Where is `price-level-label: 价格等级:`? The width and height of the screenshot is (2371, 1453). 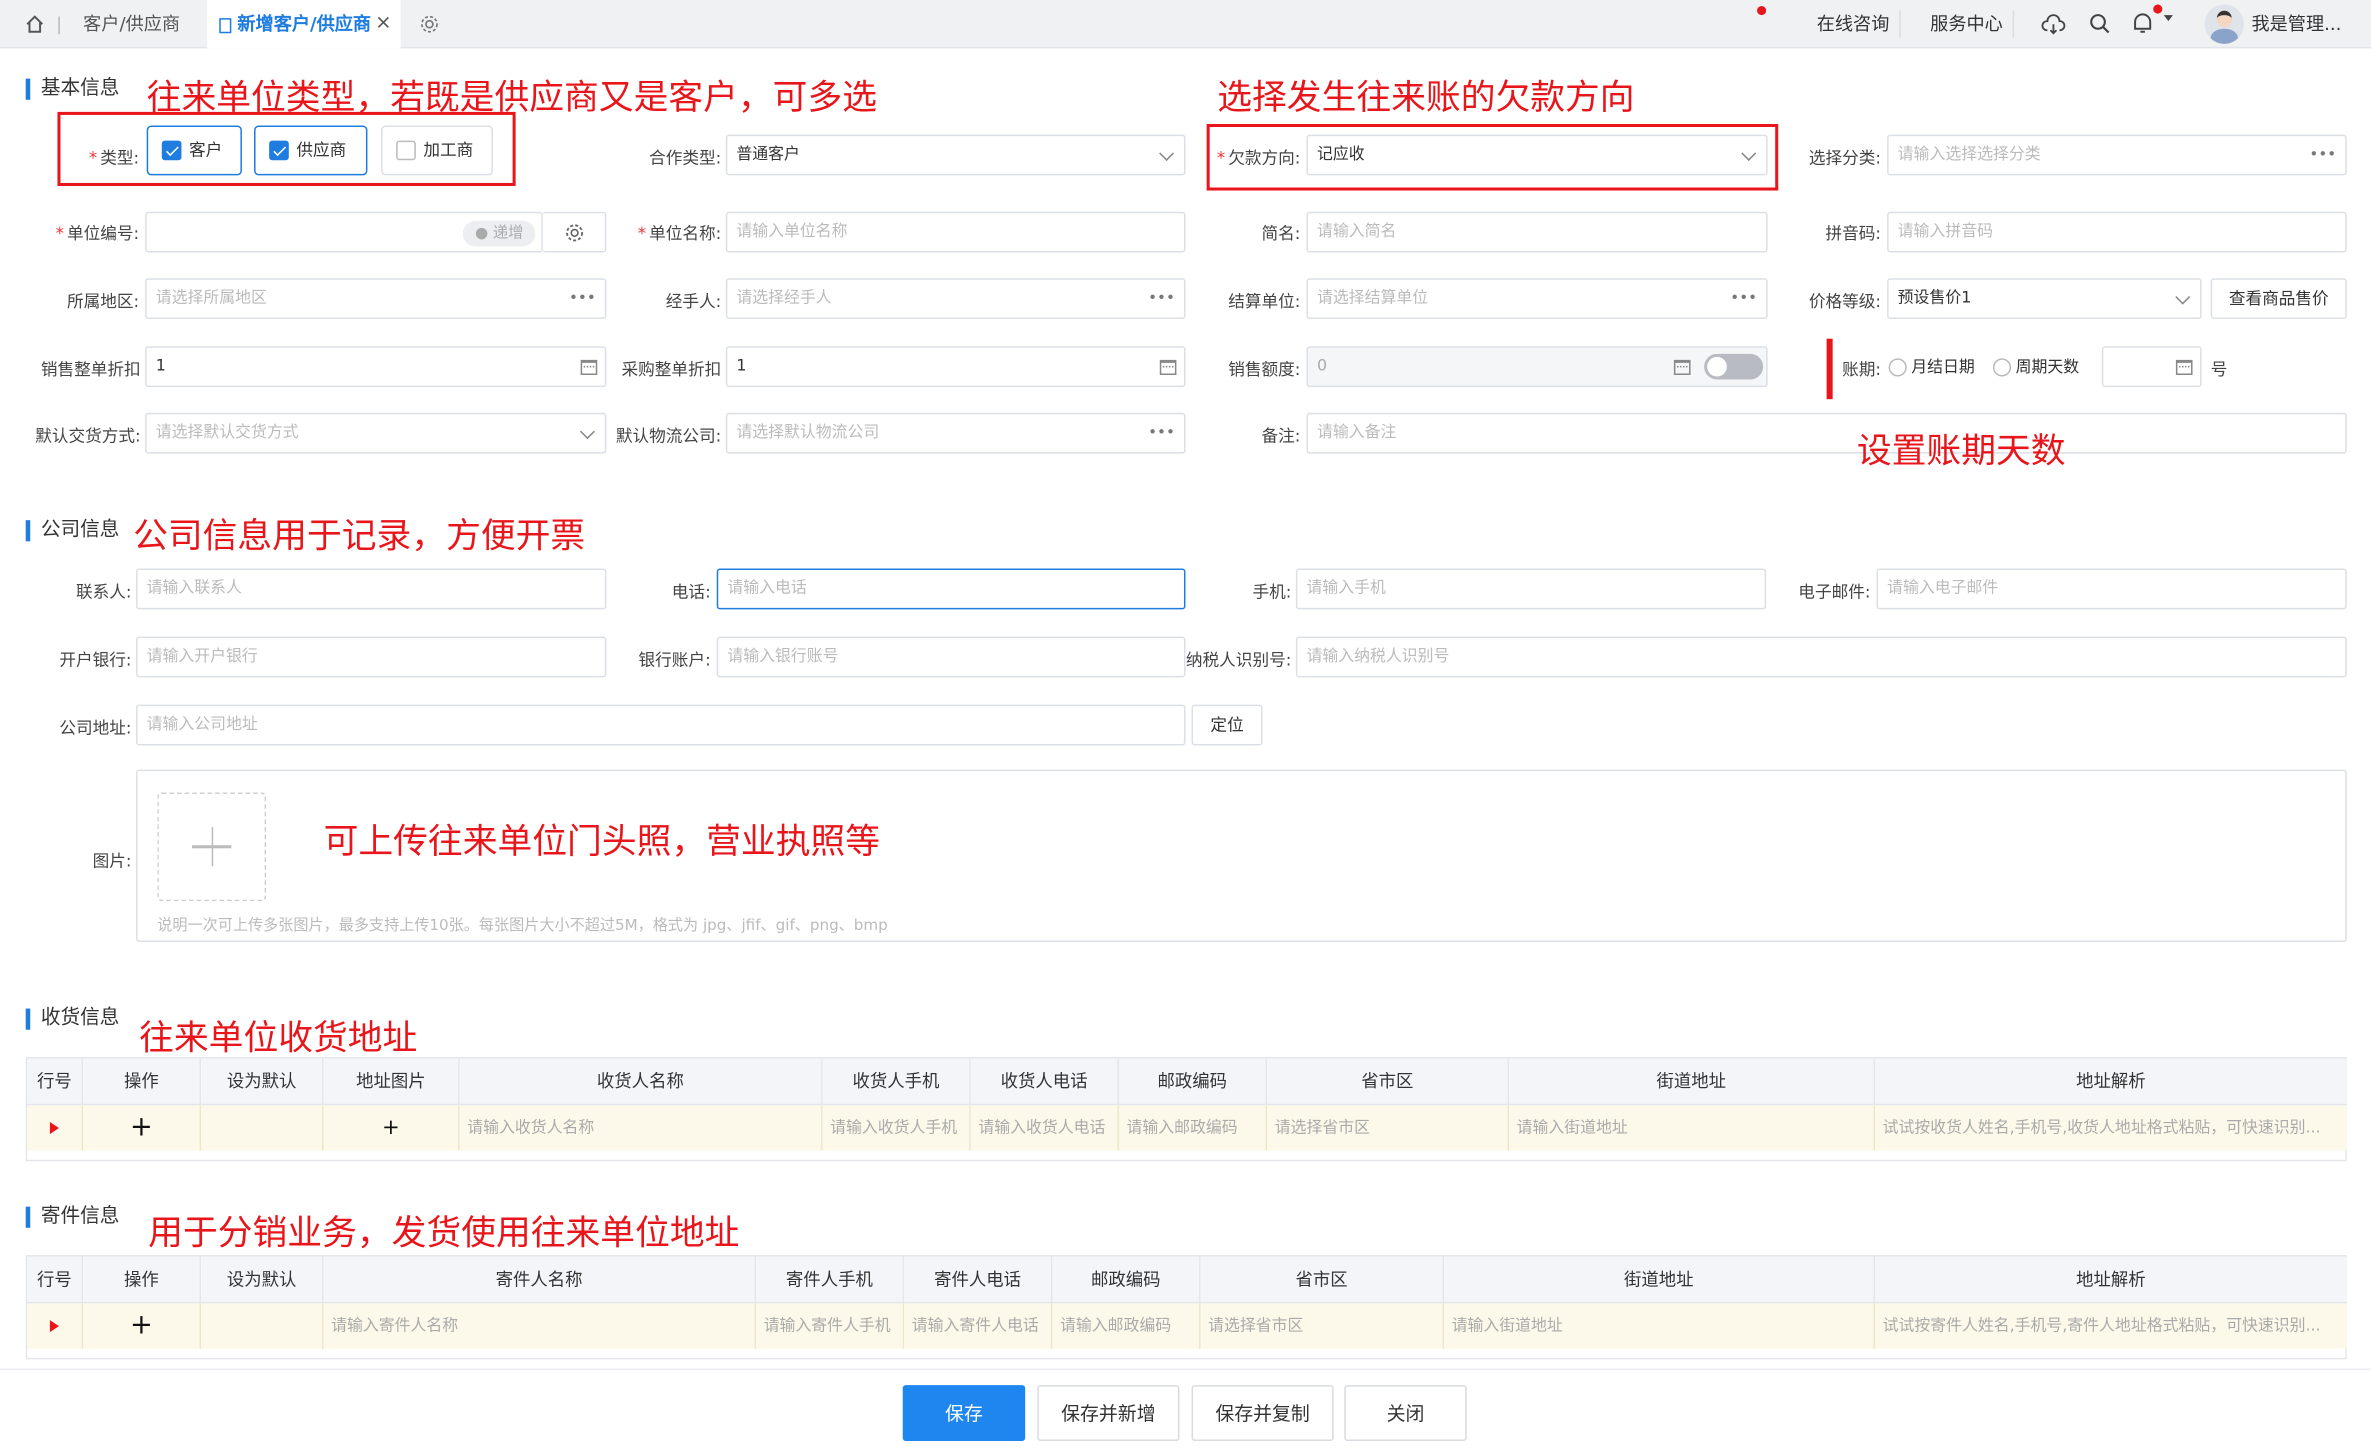 price-level-label: 价格等级: is located at coordinates (1845, 301).